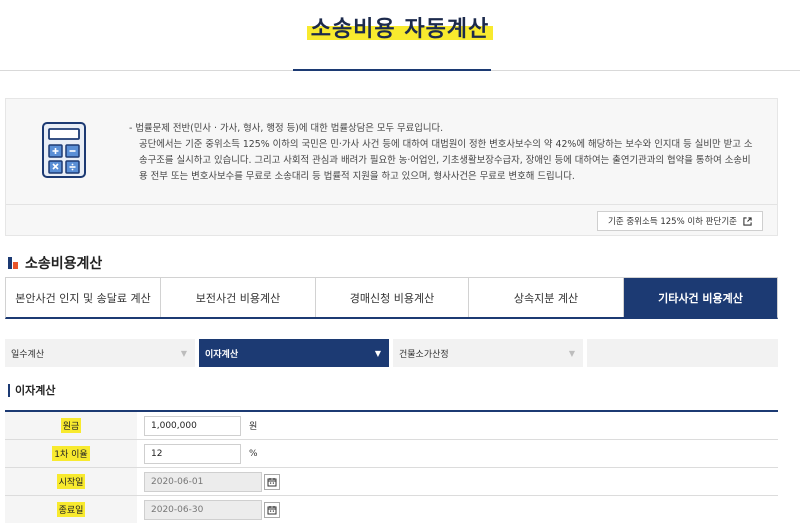 This screenshot has height=523, width=800. Describe the element at coordinates (585, 353) in the screenshot. I see `subtab-gap` at that location.